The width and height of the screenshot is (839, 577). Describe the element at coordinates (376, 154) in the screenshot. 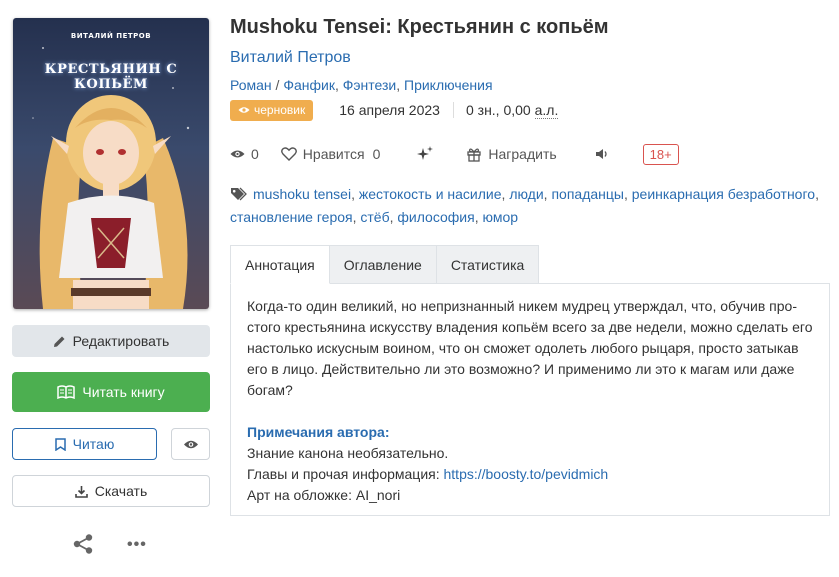

I see `likes-count: 0` at that location.